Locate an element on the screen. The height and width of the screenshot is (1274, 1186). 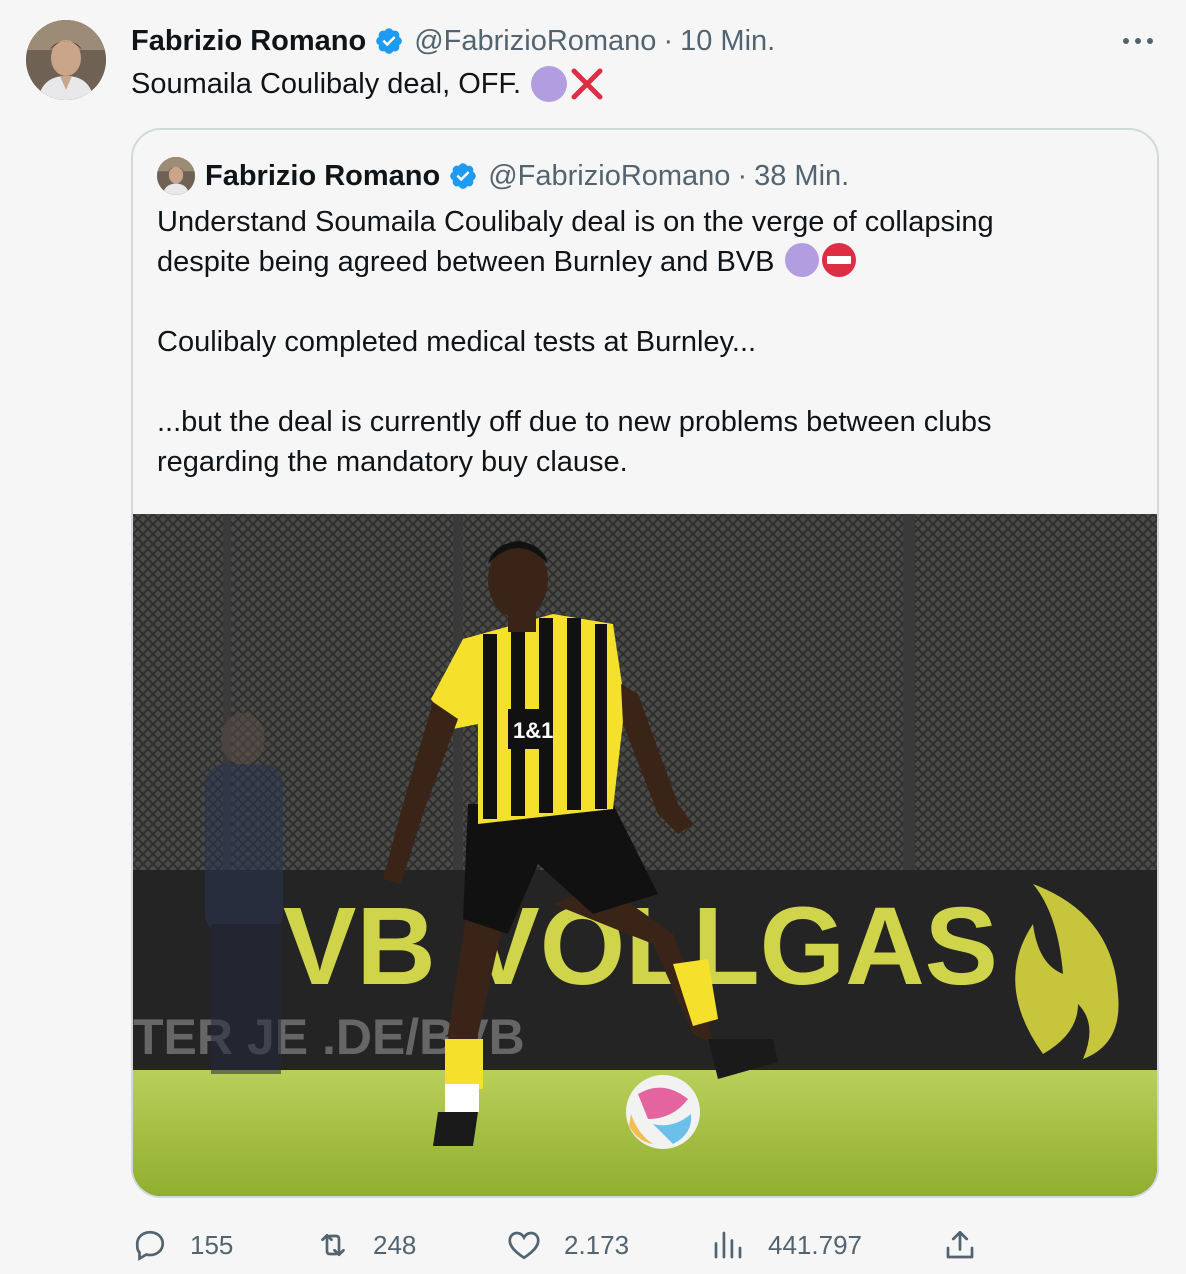
quoted-avatar-image is located at coordinates (176, 176).